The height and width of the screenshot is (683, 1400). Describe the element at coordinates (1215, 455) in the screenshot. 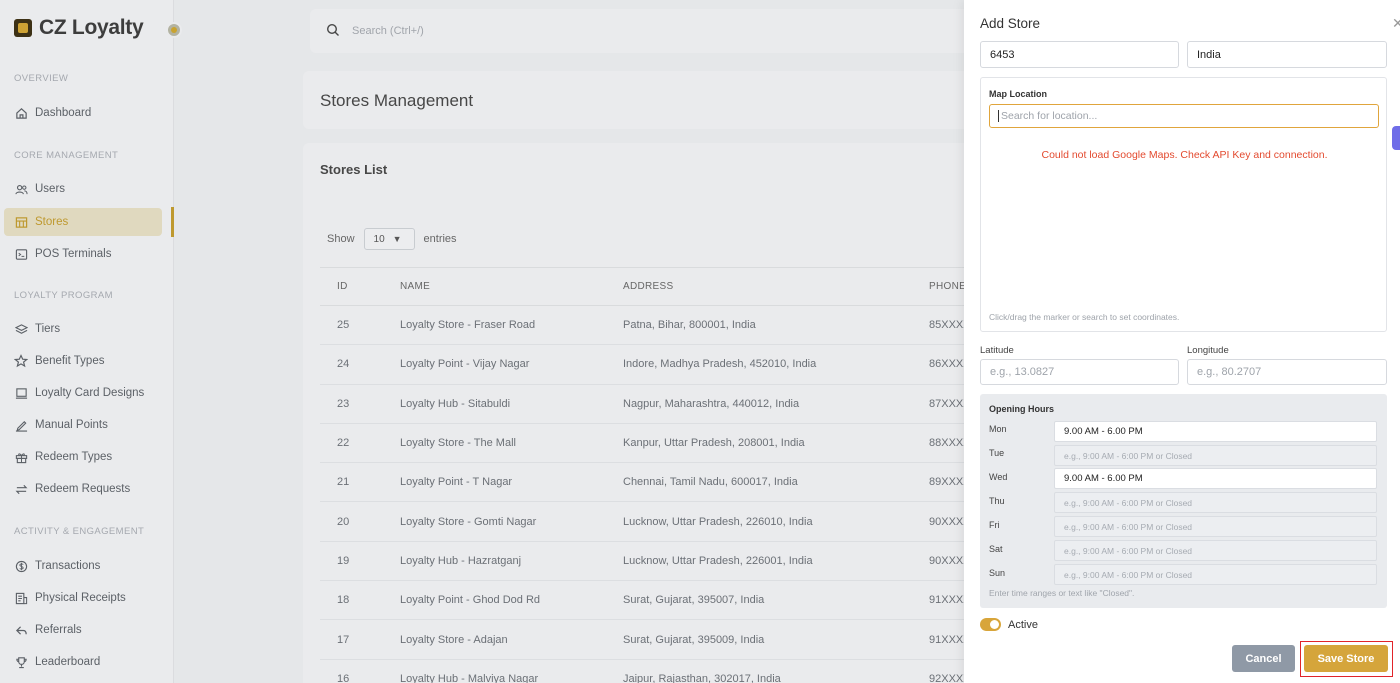

I see `hours-input-tue: e.g., 9:00 AM - 6:00 PM or Closed` at that location.